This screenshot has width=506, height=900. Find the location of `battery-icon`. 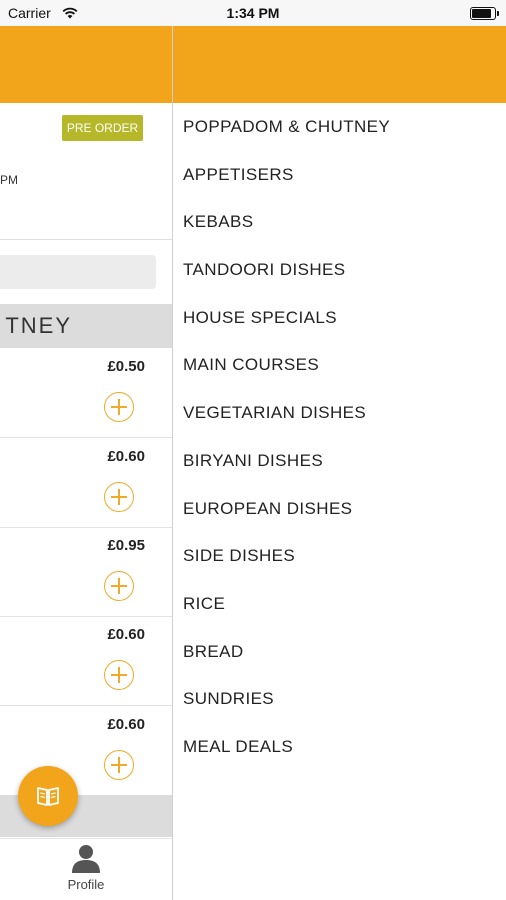

battery-icon is located at coordinates (484, 13).